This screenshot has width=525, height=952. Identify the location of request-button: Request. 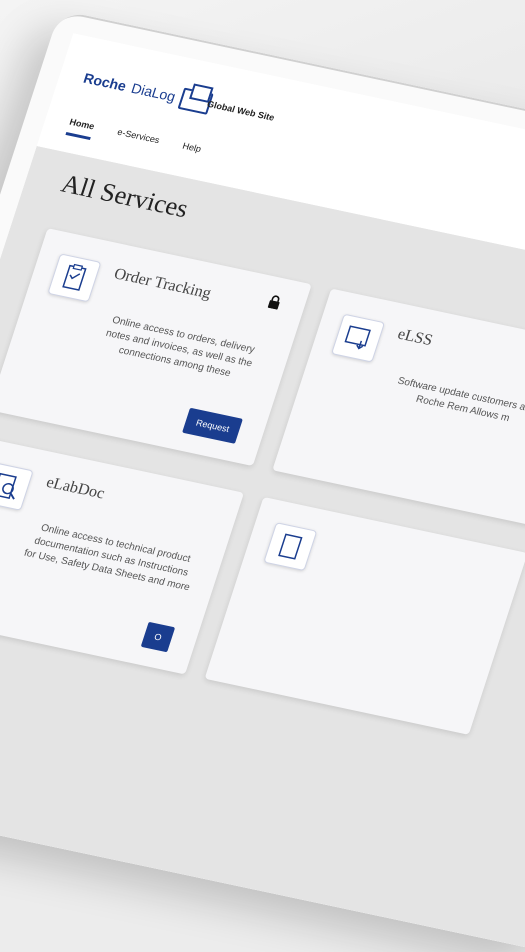
(212, 425).